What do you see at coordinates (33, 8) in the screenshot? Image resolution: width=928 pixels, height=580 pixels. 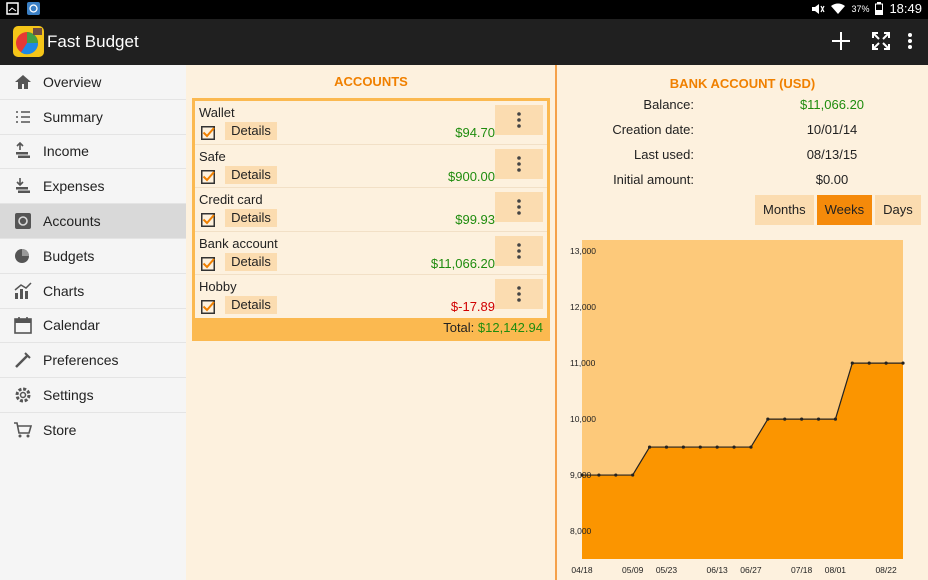 I see `sync-notification-icon` at bounding box center [33, 8].